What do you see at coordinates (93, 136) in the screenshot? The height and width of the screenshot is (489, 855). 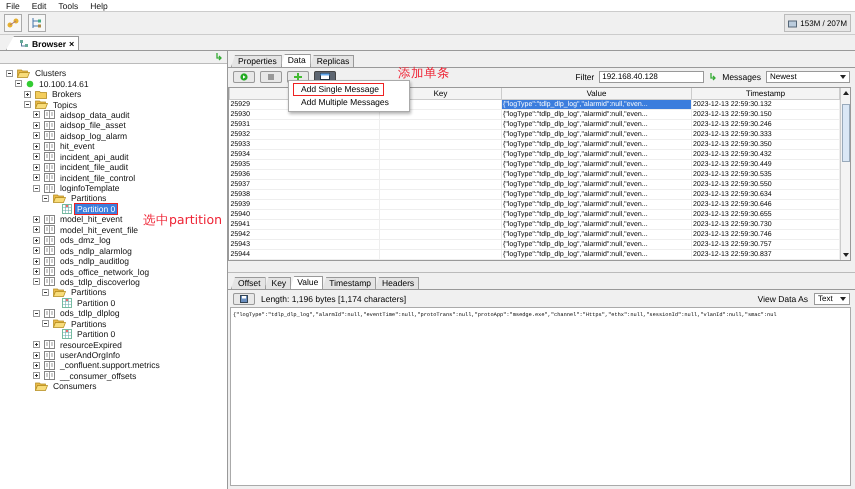 I see `tree-item: aidsop_log_alarm` at bounding box center [93, 136].